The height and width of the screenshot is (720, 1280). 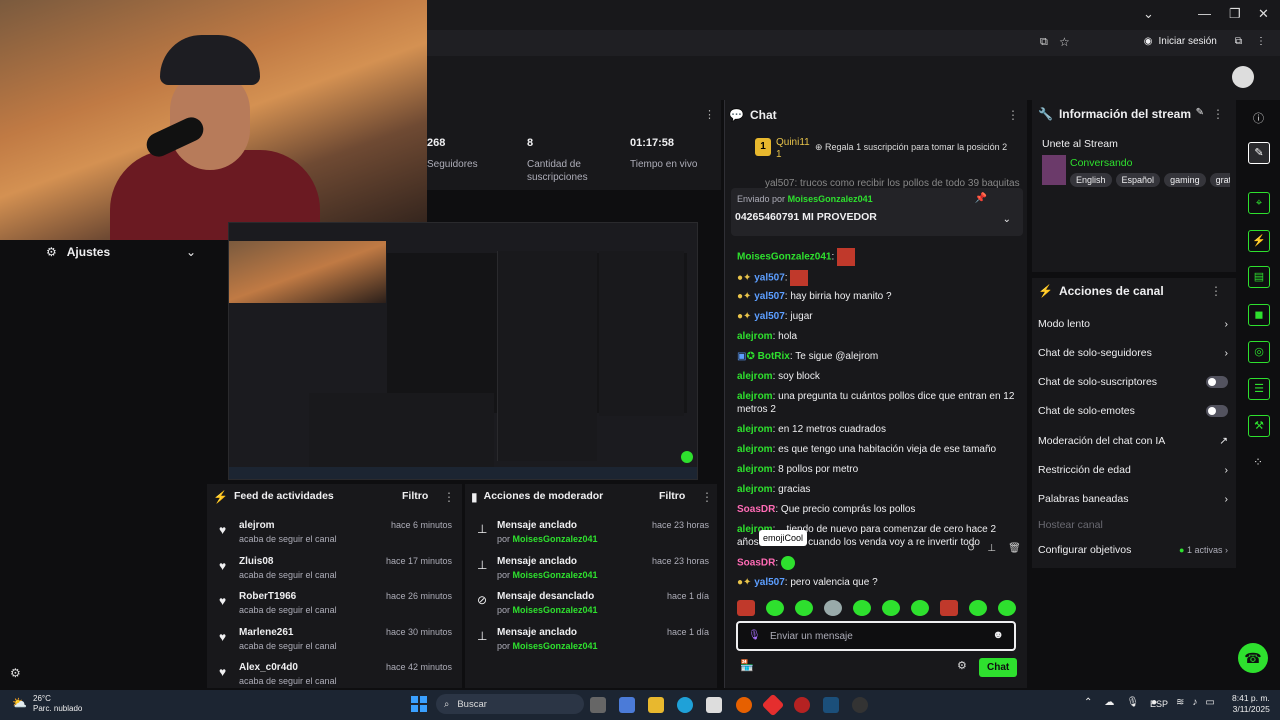 I want to click on extensions-icon: ⧉, so click(x=1238, y=41).